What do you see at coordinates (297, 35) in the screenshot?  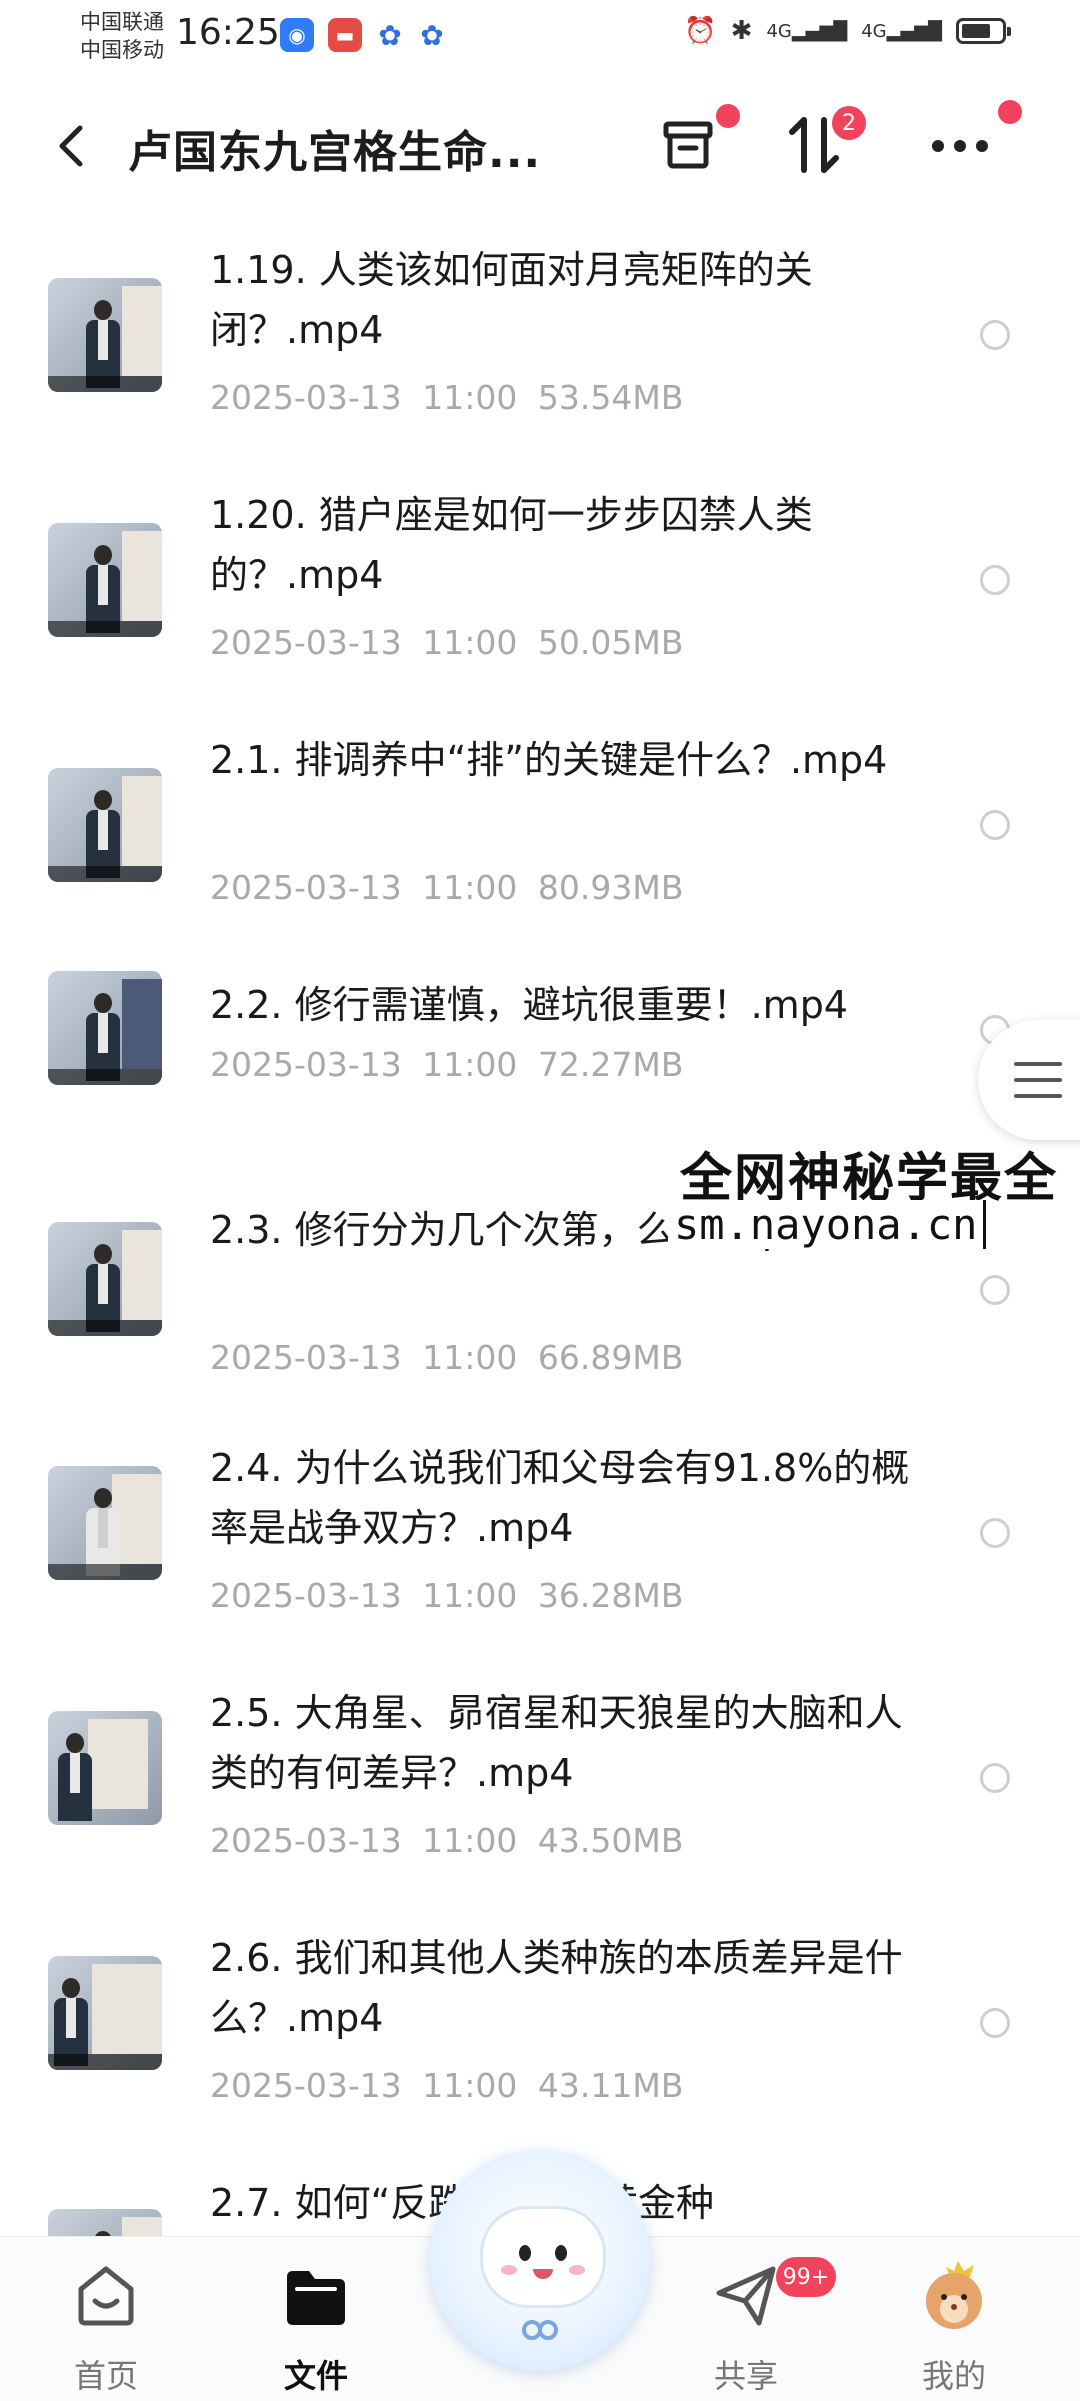 I see `app-notification-icon: ◉` at bounding box center [297, 35].